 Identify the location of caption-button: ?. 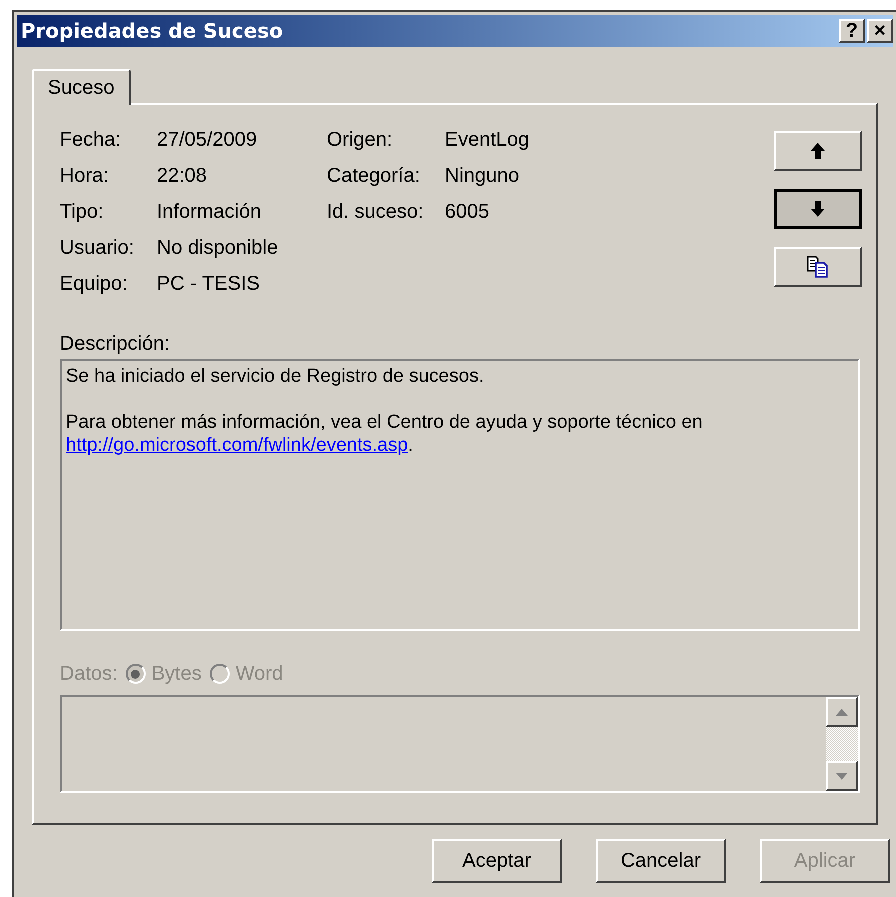
(852, 31).